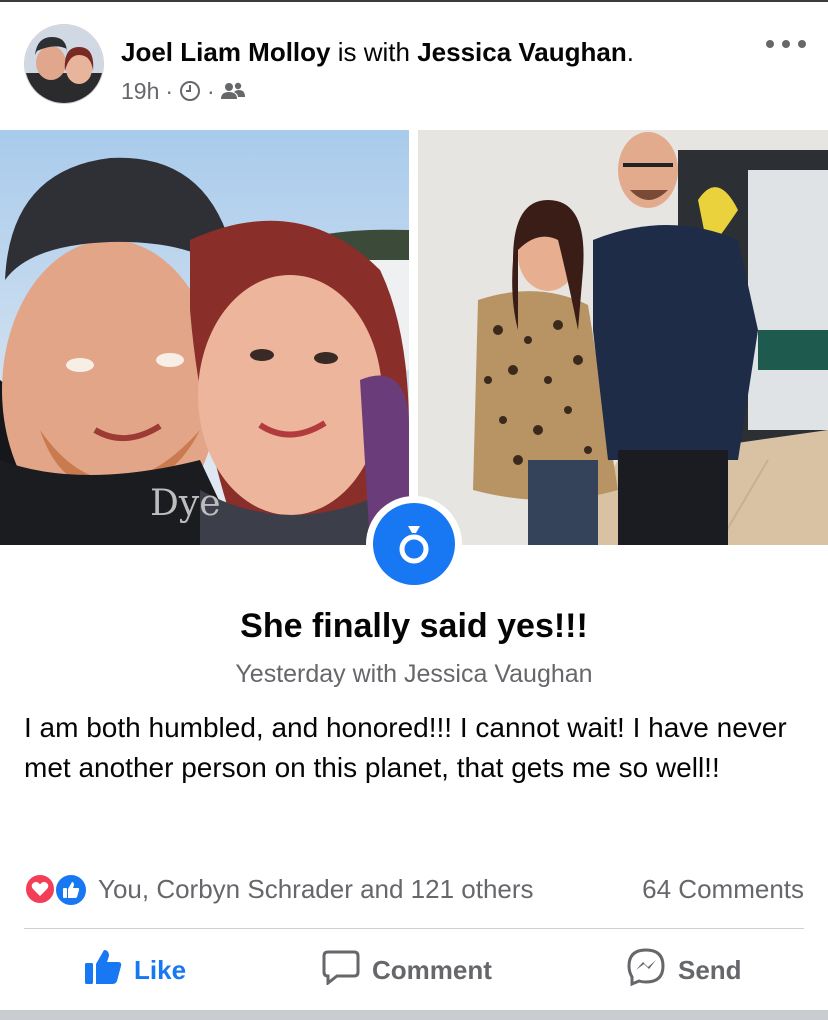  I want to click on send-button: Send, so click(684, 970).